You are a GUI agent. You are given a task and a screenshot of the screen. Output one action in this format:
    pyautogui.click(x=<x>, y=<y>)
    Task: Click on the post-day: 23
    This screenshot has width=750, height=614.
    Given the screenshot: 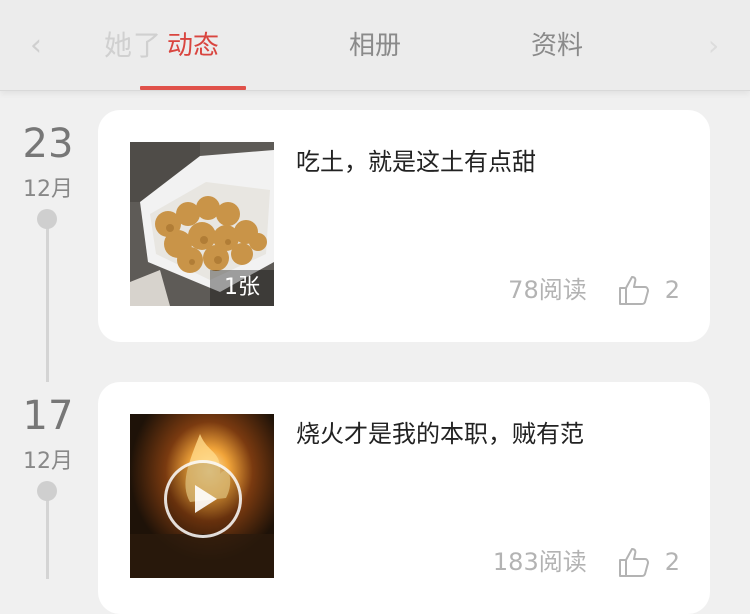 What is the action you would take?
    pyautogui.click(x=48, y=144)
    